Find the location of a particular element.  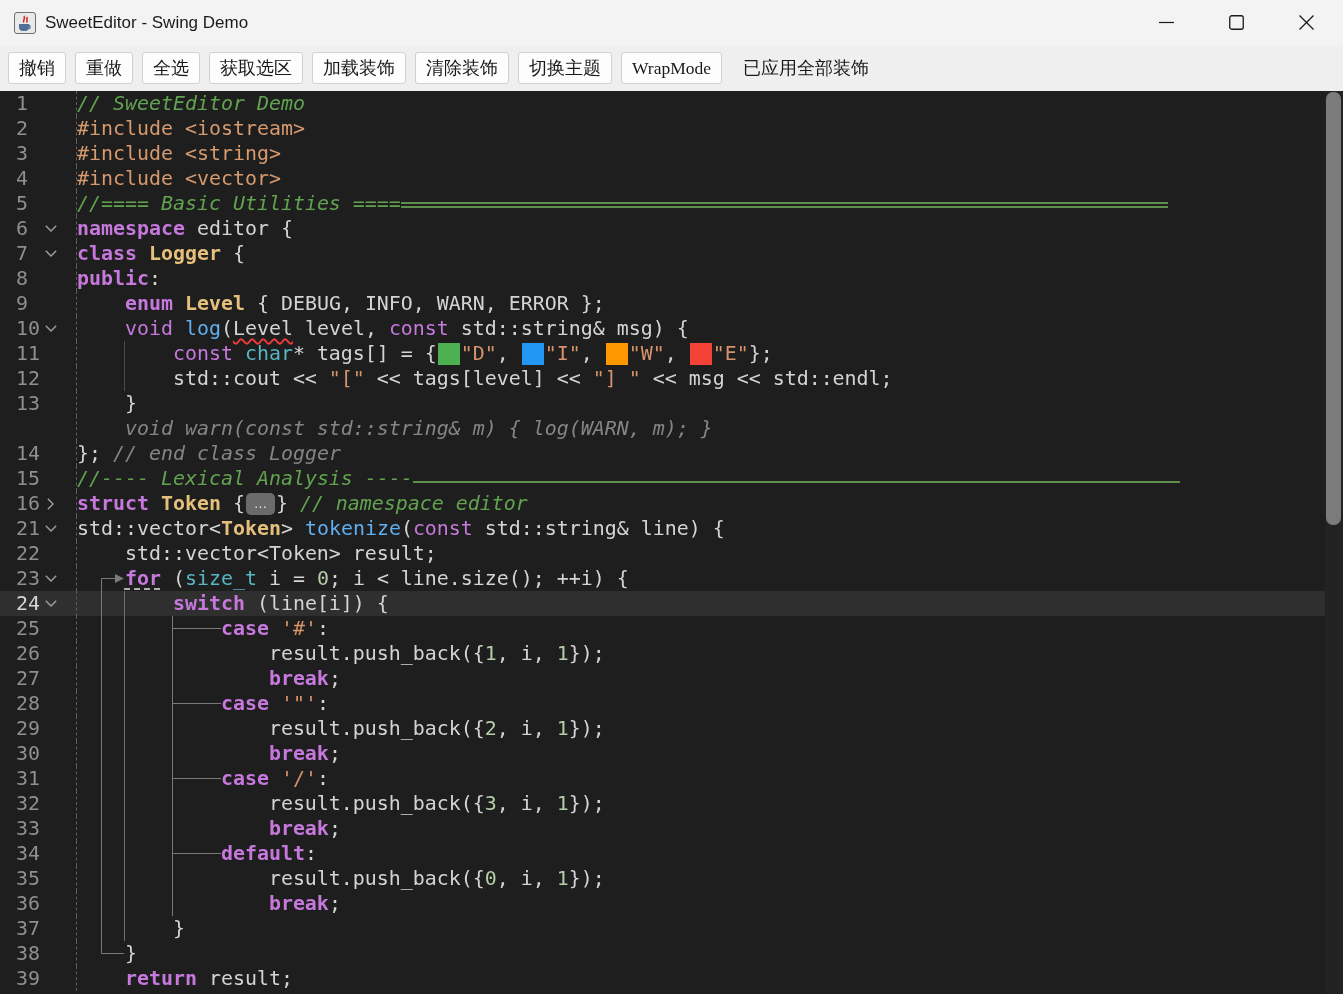

line-number: 21 is located at coordinates (28, 528).